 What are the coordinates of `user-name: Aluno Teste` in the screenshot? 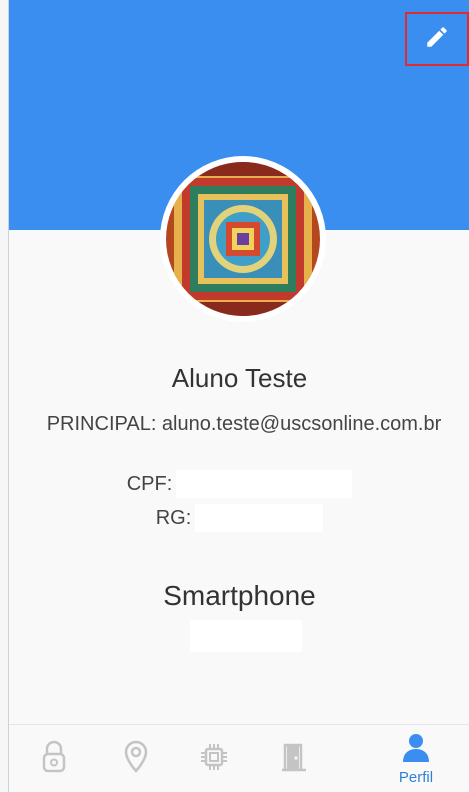 It's located at (239, 378).